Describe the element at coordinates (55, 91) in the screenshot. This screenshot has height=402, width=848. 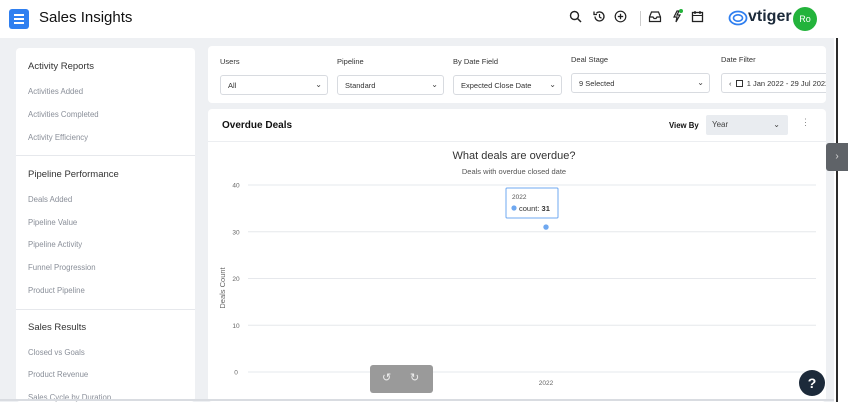
I see `sidebar-item-activities-added: Activities Added` at that location.